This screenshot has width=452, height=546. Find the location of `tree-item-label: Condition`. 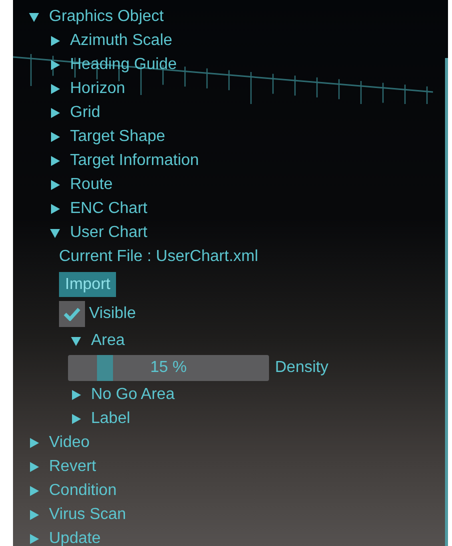

tree-item-label: Condition is located at coordinates (83, 491).